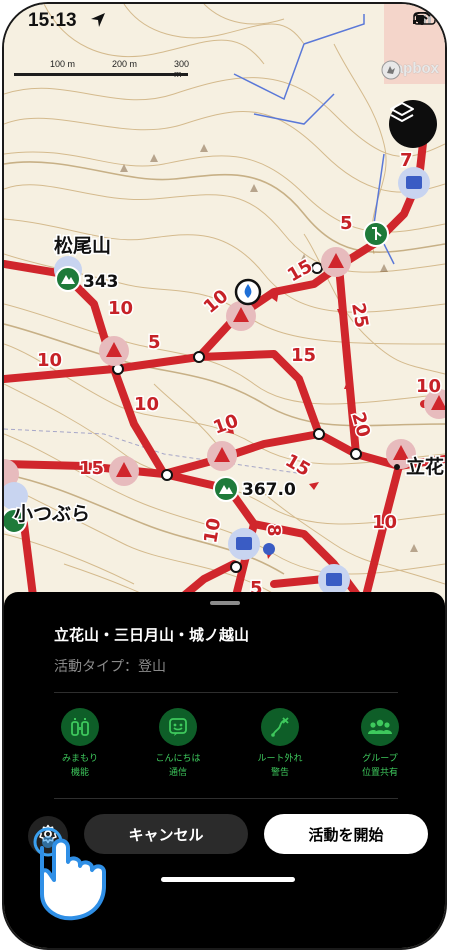 This screenshot has width=449, height=952. What do you see at coordinates (228, 879) in the screenshot?
I see `home-indicator` at bounding box center [228, 879].